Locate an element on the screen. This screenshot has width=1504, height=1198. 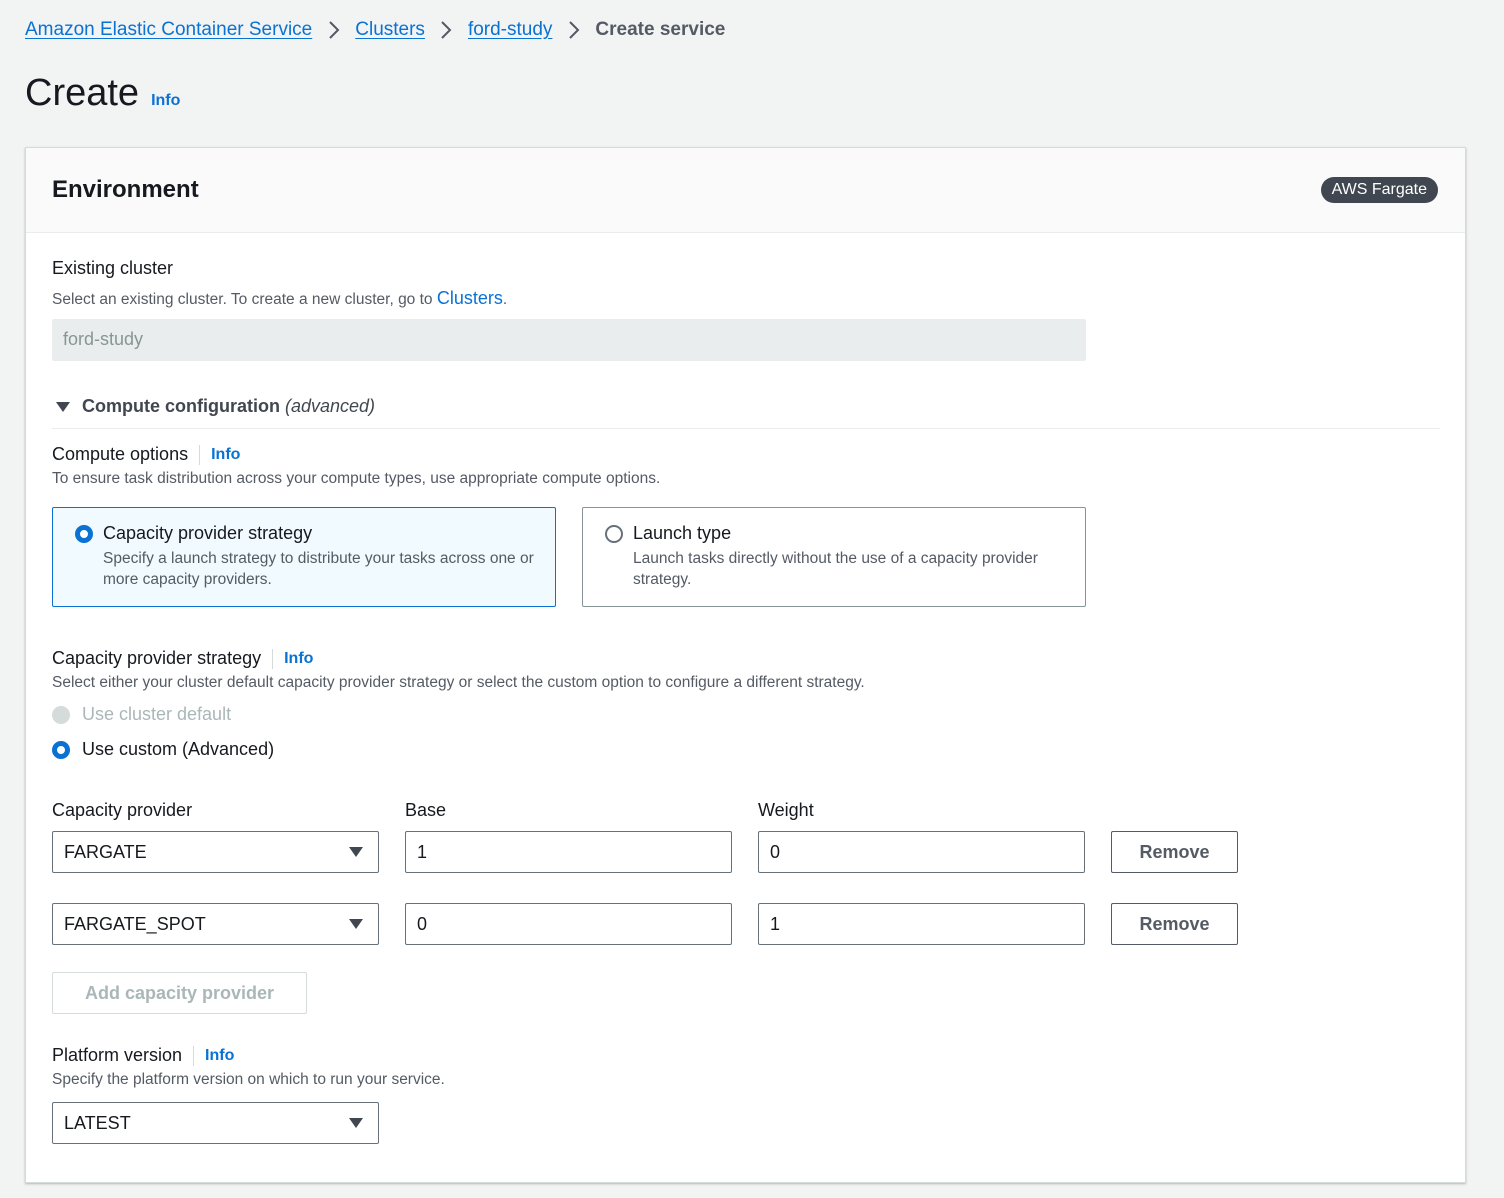
radio-disabled is located at coordinates (61, 714).